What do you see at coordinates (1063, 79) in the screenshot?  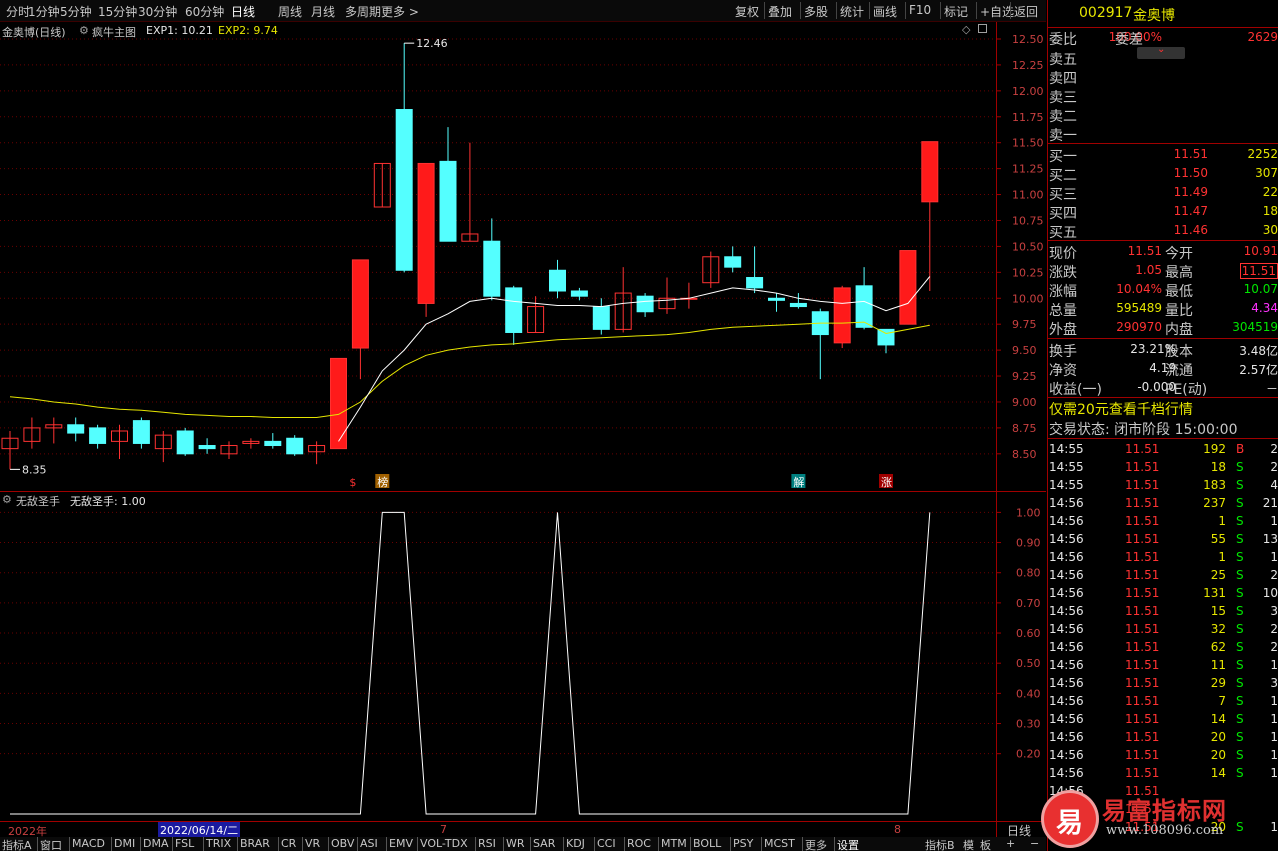 I see `sell-level-label: 卖四` at bounding box center [1063, 79].